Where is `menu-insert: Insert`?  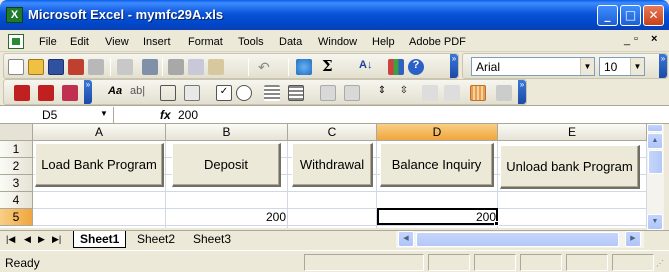 menu-insert: Insert is located at coordinates (157, 42).